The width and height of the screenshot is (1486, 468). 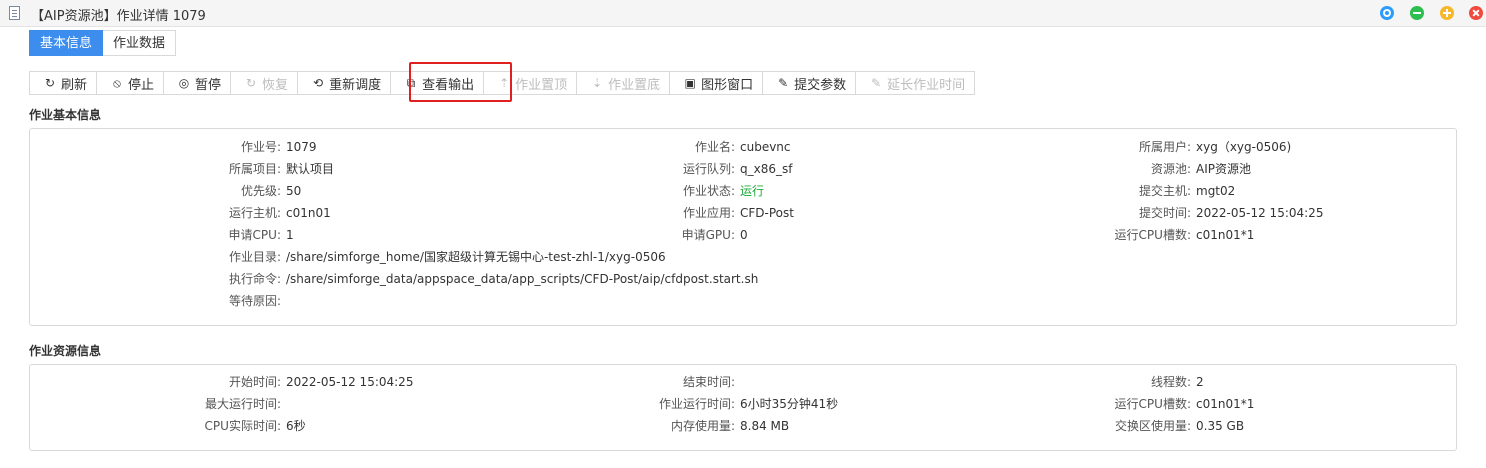 What do you see at coordinates (1244, 147) in the screenshot?
I see `field-value: xyg（xyg-0506)` at bounding box center [1244, 147].